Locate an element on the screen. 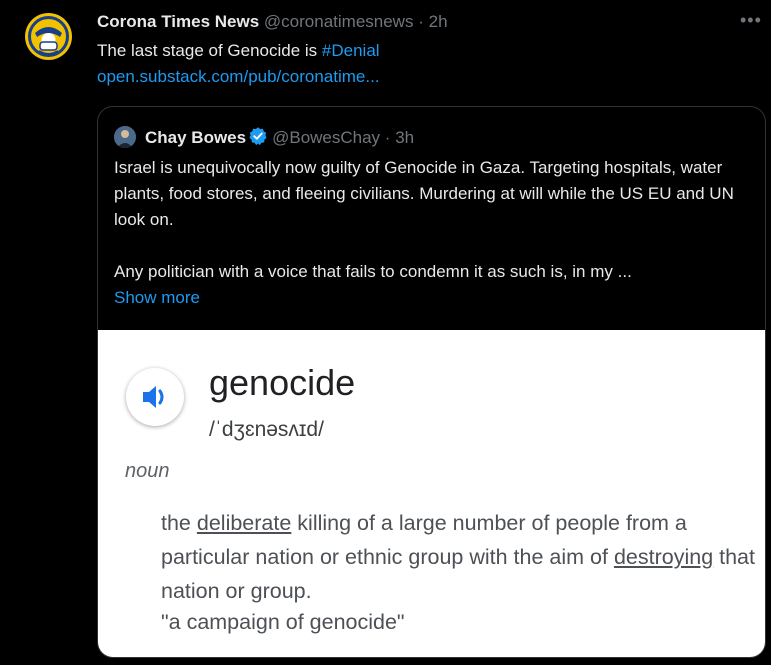  quoted-author-name: Chay Bowes is located at coordinates (195, 137).